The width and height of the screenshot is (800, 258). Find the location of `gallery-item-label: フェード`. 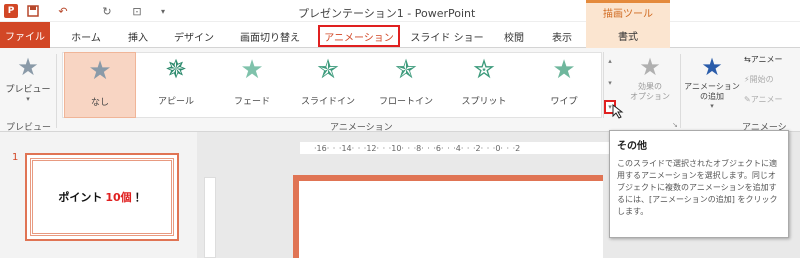

gallery-item-label: フェード is located at coordinates (251, 102).